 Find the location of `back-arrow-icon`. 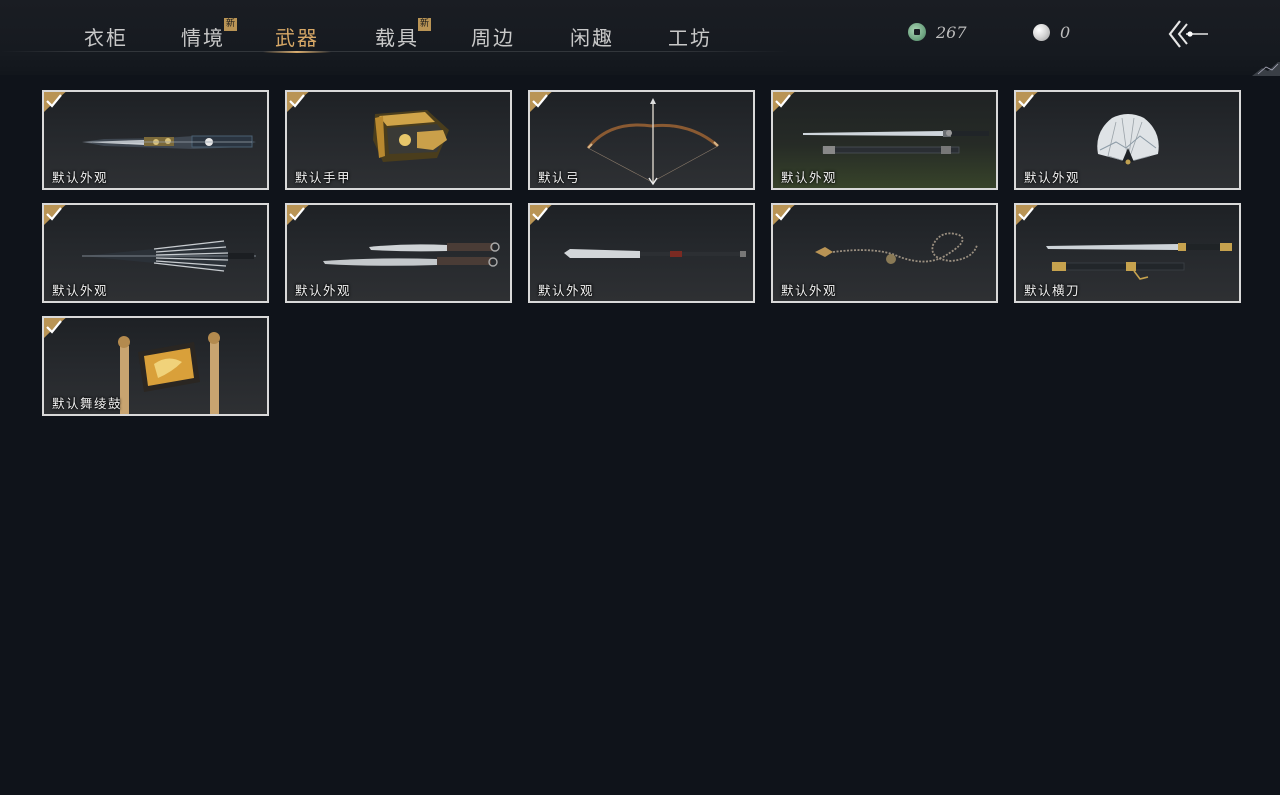

back-arrow-icon is located at coordinates (1188, 34).